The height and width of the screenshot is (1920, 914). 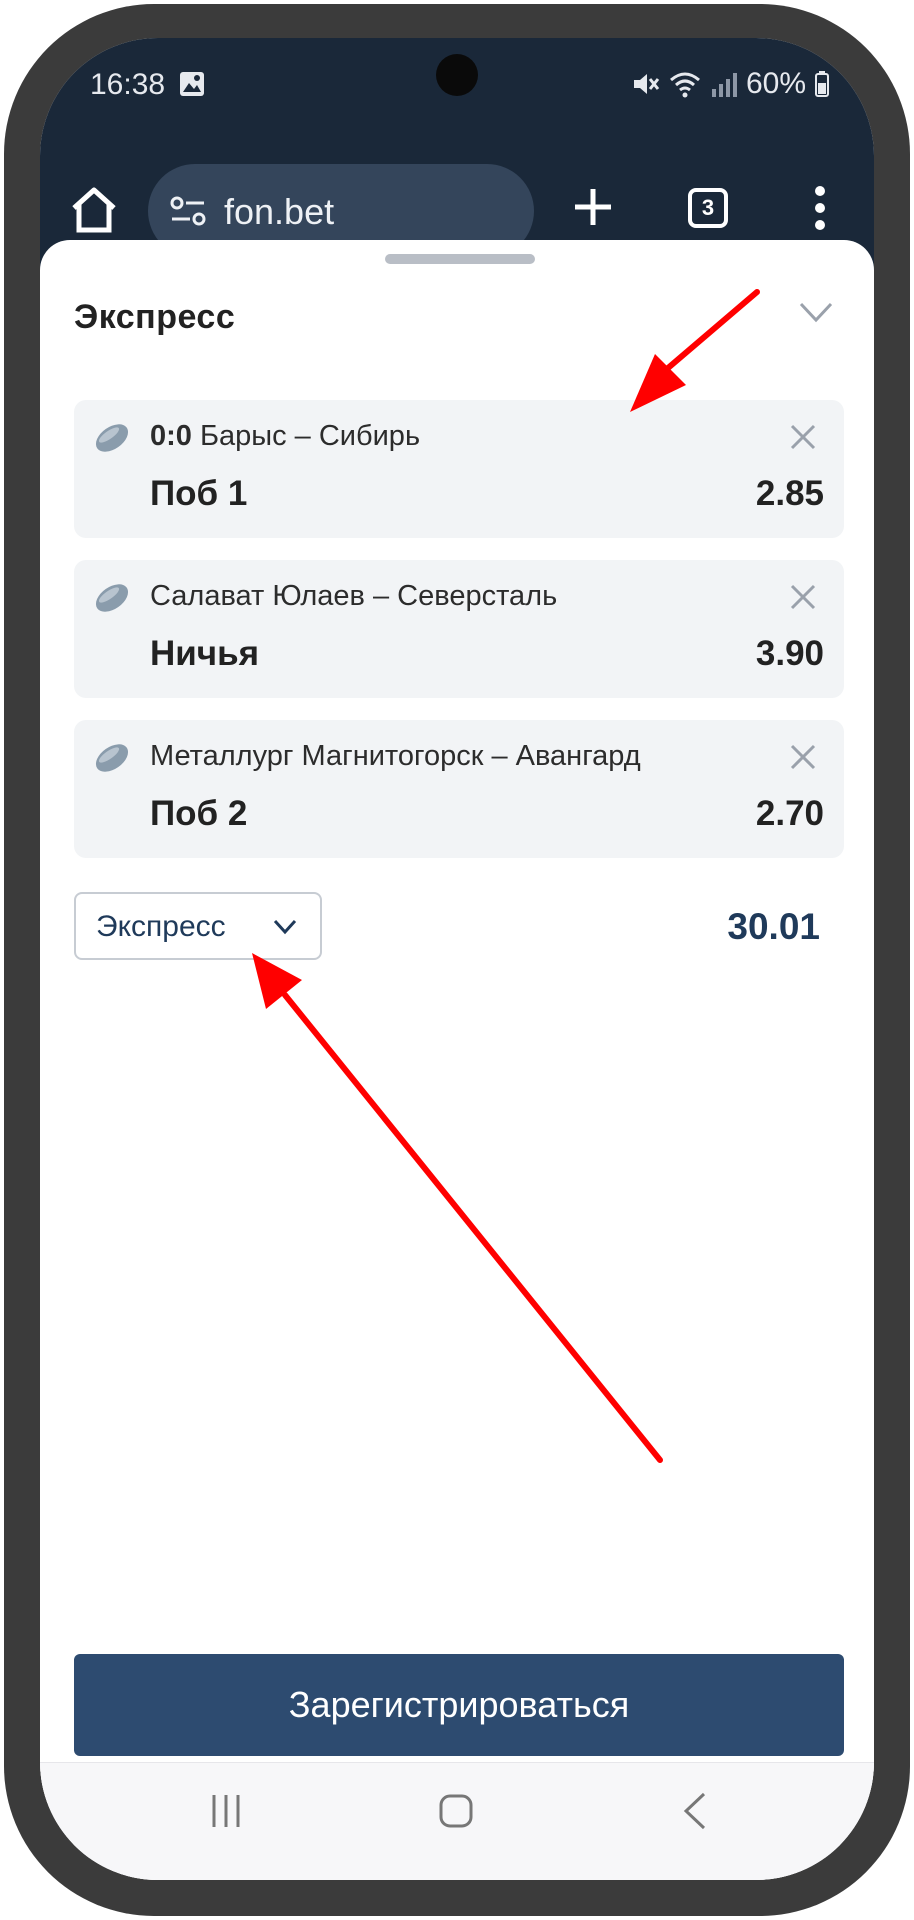 I want to click on gallery-icon, so click(x=192, y=84).